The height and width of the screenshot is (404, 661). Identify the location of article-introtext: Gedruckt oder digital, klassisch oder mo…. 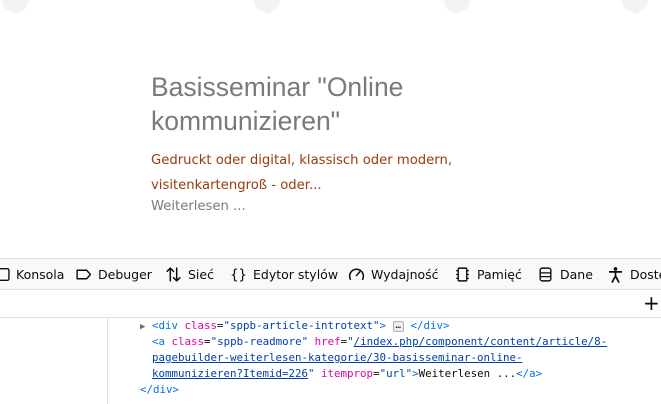
(302, 173).